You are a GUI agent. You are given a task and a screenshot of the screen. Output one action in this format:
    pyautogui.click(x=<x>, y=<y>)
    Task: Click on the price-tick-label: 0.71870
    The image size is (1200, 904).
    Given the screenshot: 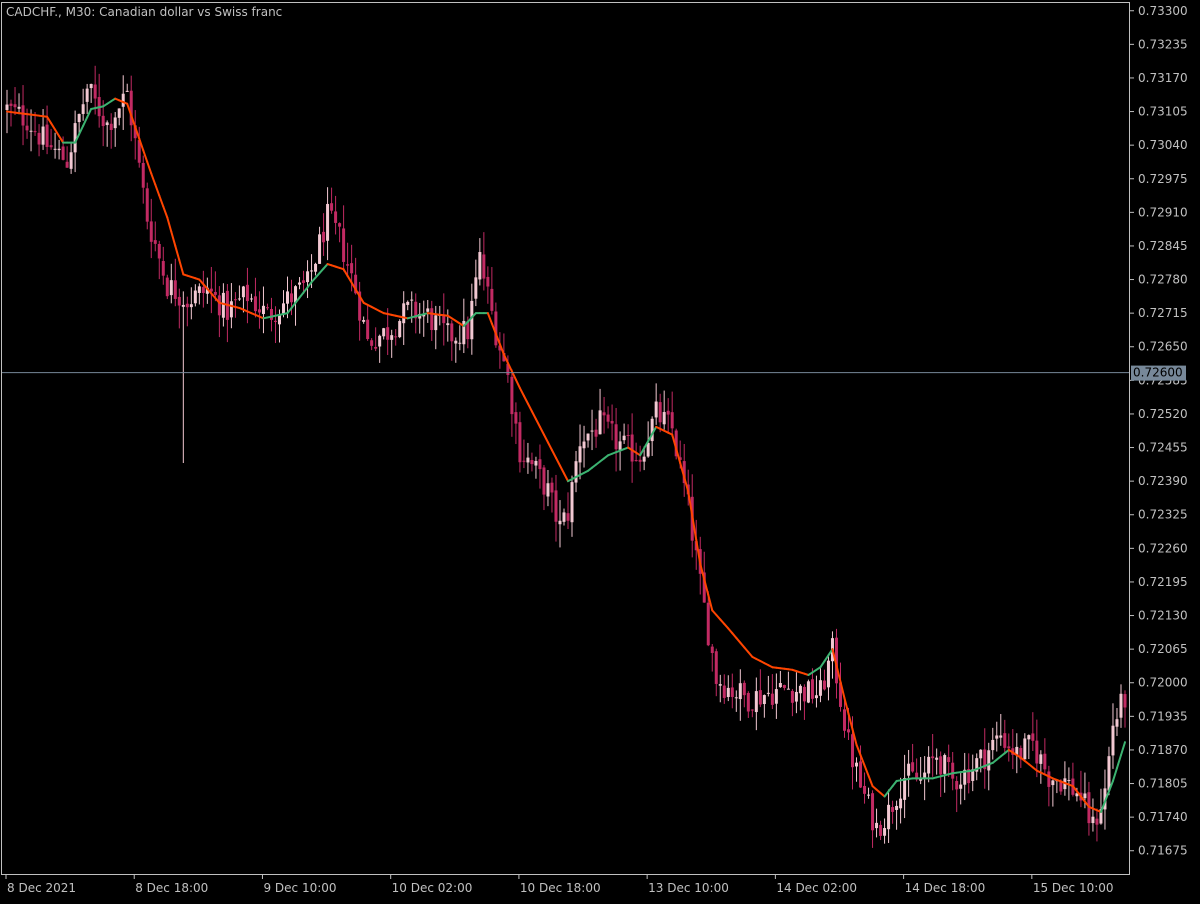 What is the action you would take?
    pyautogui.click(x=1163, y=750)
    